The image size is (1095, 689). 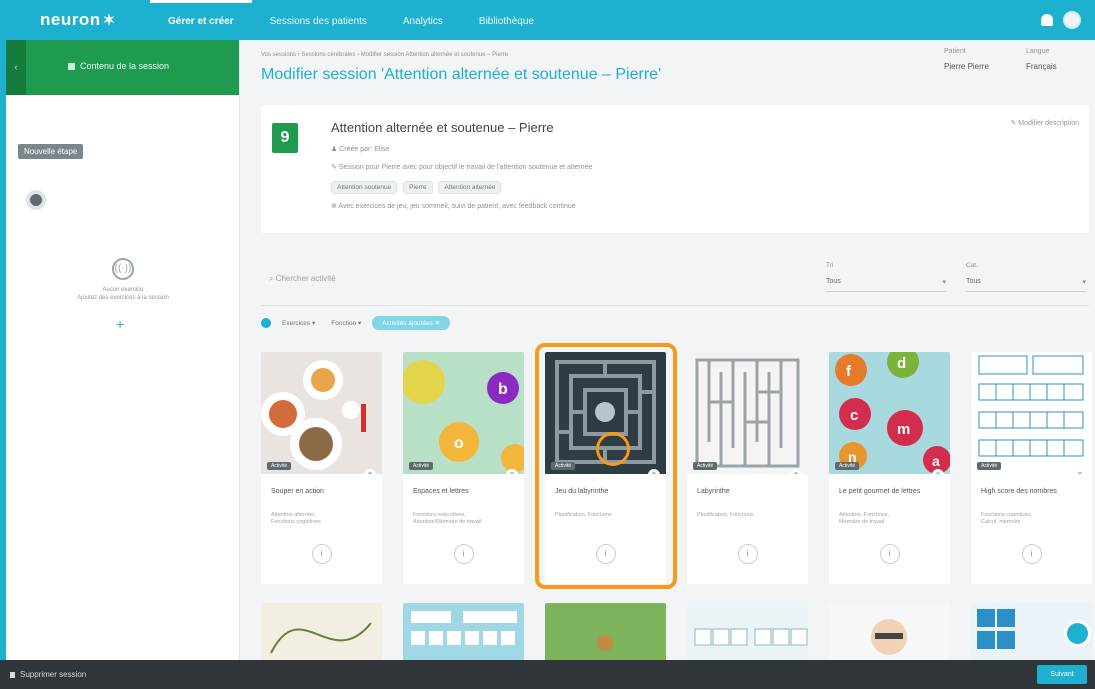 What do you see at coordinates (360, 149) in the screenshot?
I see `session-author: ♟ Créée par: Elise` at bounding box center [360, 149].